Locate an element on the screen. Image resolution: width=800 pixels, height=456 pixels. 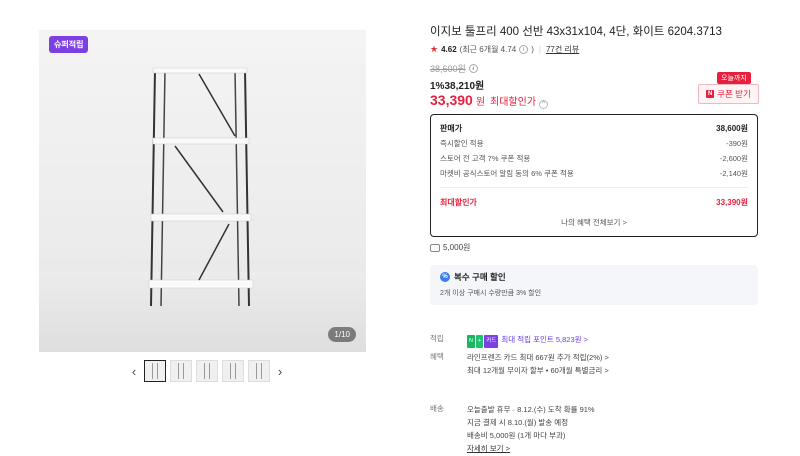
breakdown-row: 즉시할인 적용 -390원 is located at coordinates (594, 143).